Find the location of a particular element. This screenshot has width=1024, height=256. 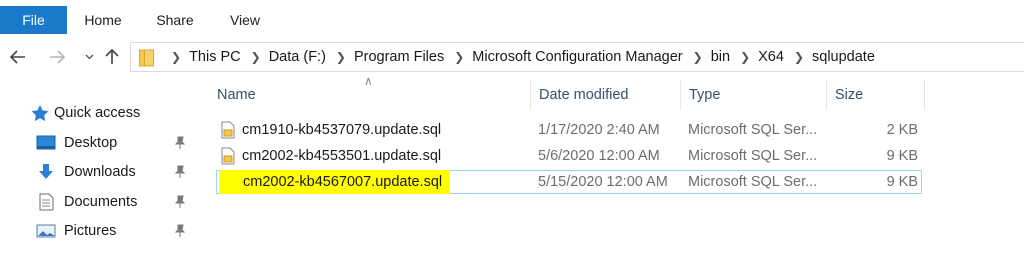

column-header-name: Name is located at coordinates (371, 99).